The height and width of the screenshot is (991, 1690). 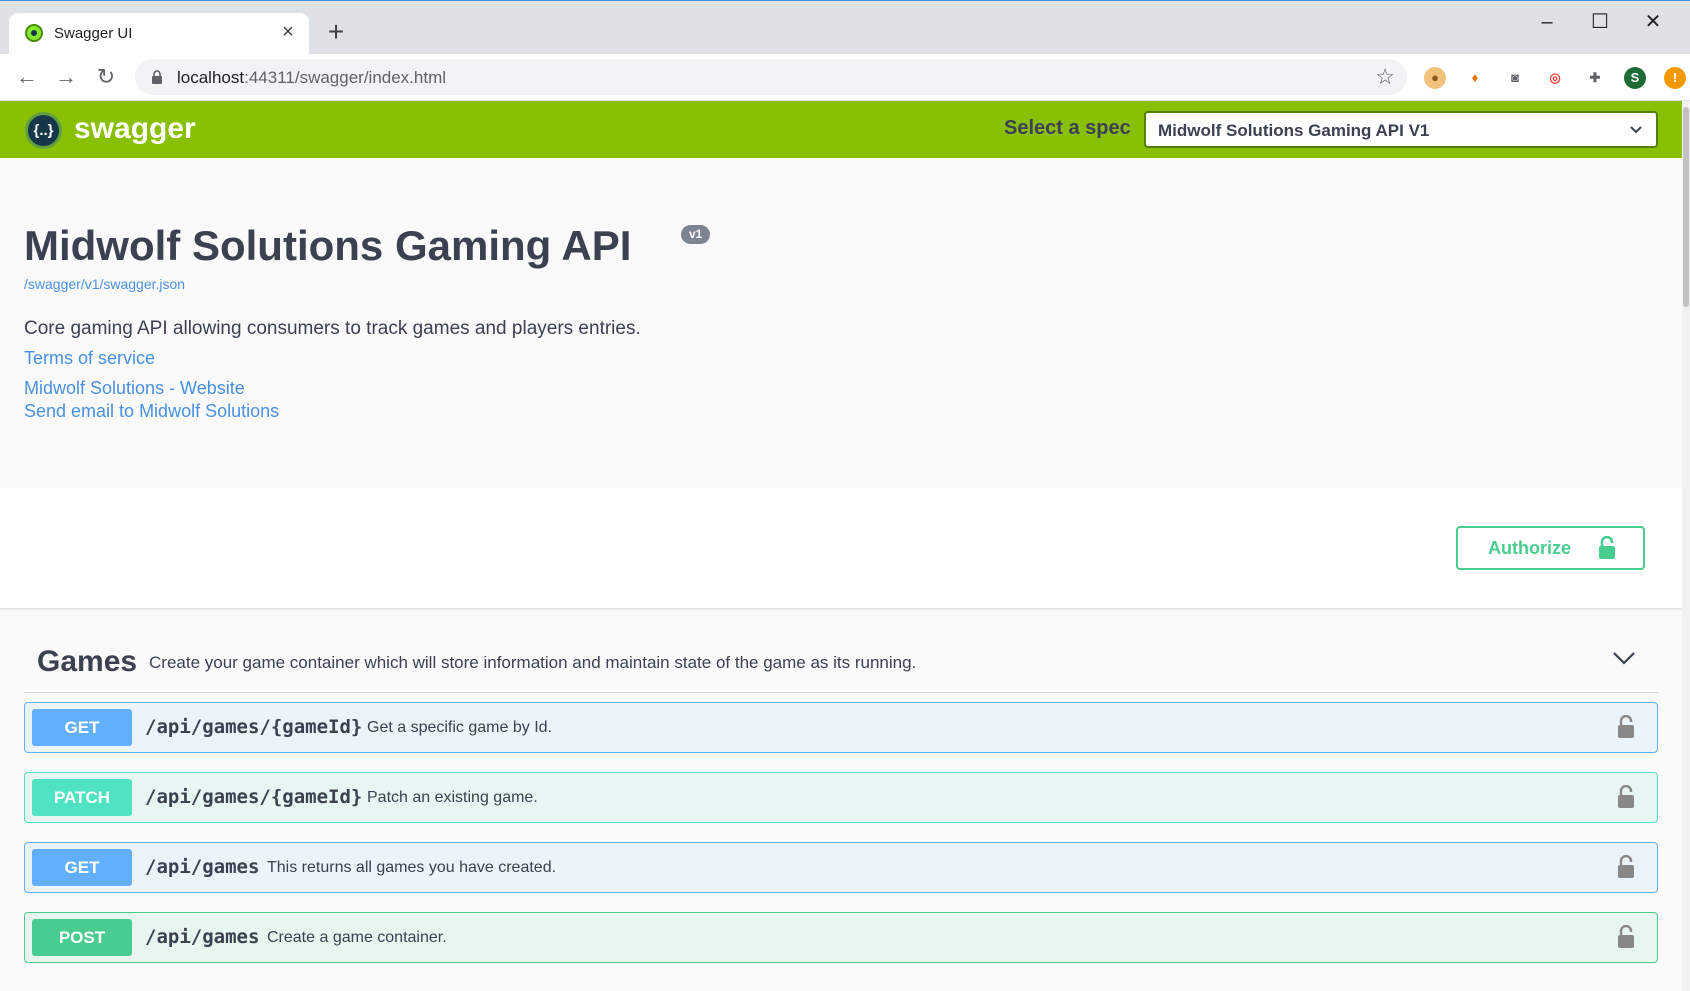 I want to click on camera-icon: ◙, so click(x=1515, y=78).